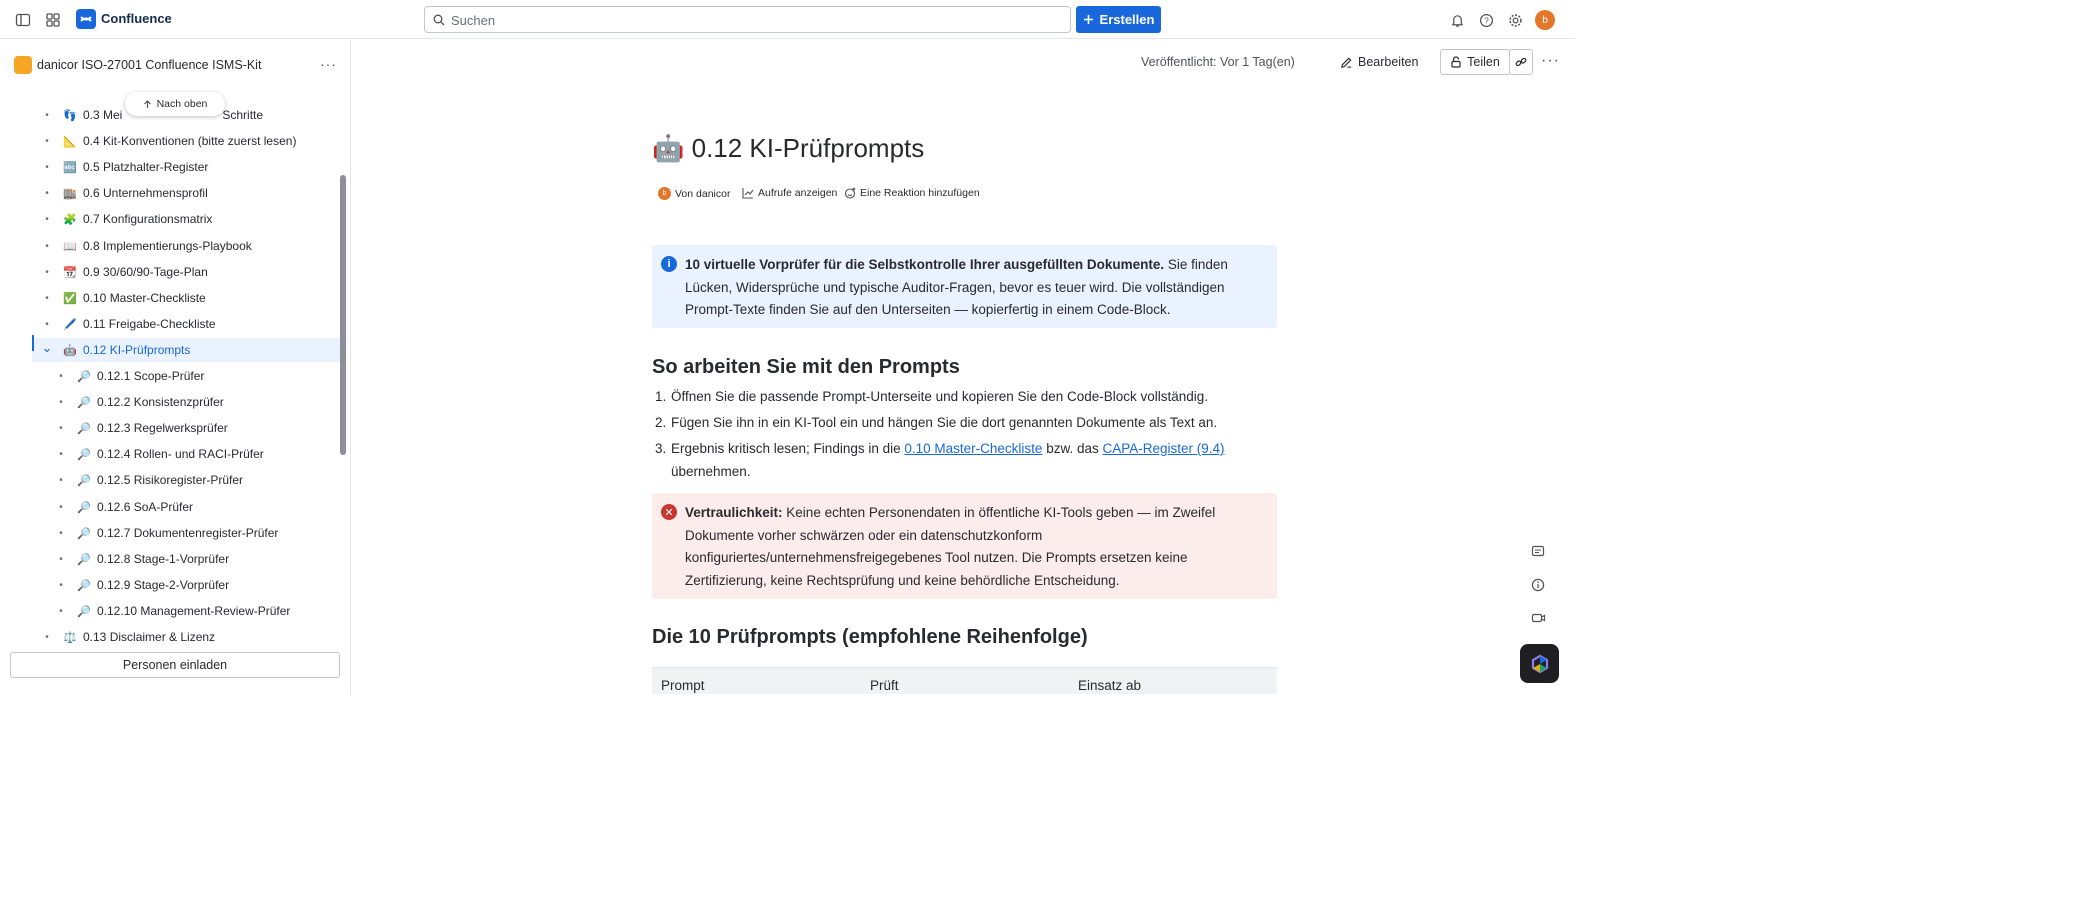 The image size is (2091, 918). I want to click on sidebar-item-label: 0.12.9 Stage-2-Vorprüfer, so click(163, 585).